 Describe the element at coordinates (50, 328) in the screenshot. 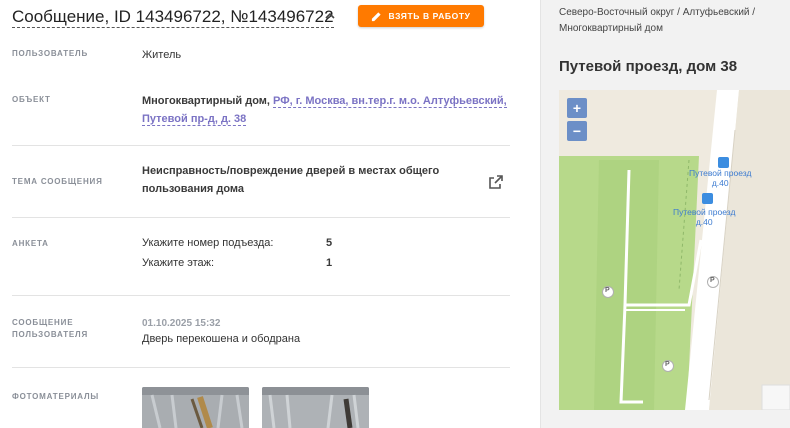

I see `message-label: СООБЩЕНИЕ ПОЛЬЗОВАТЕЛЯ` at that location.